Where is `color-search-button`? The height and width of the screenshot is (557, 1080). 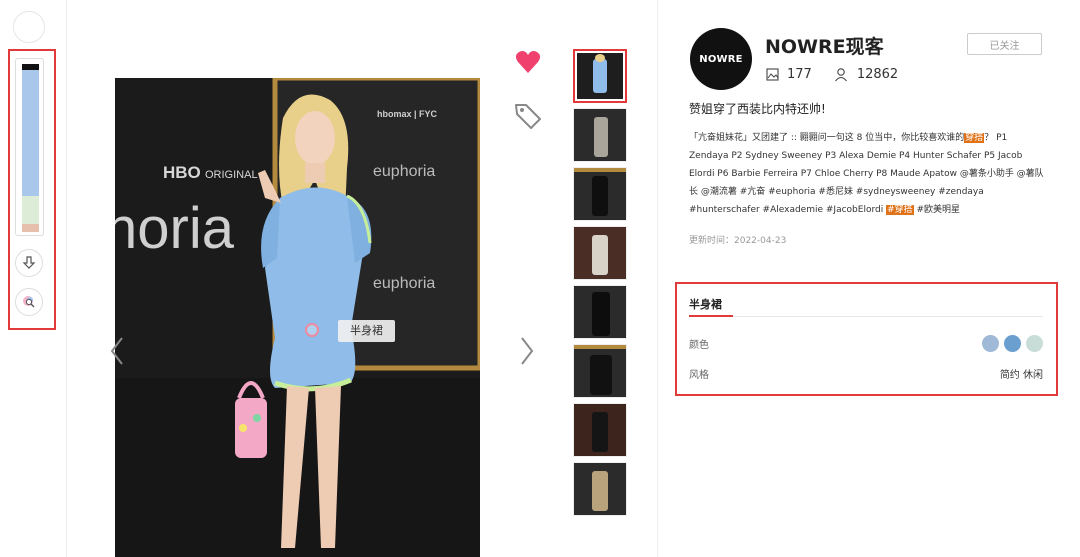
color-search-button is located at coordinates (29, 302).